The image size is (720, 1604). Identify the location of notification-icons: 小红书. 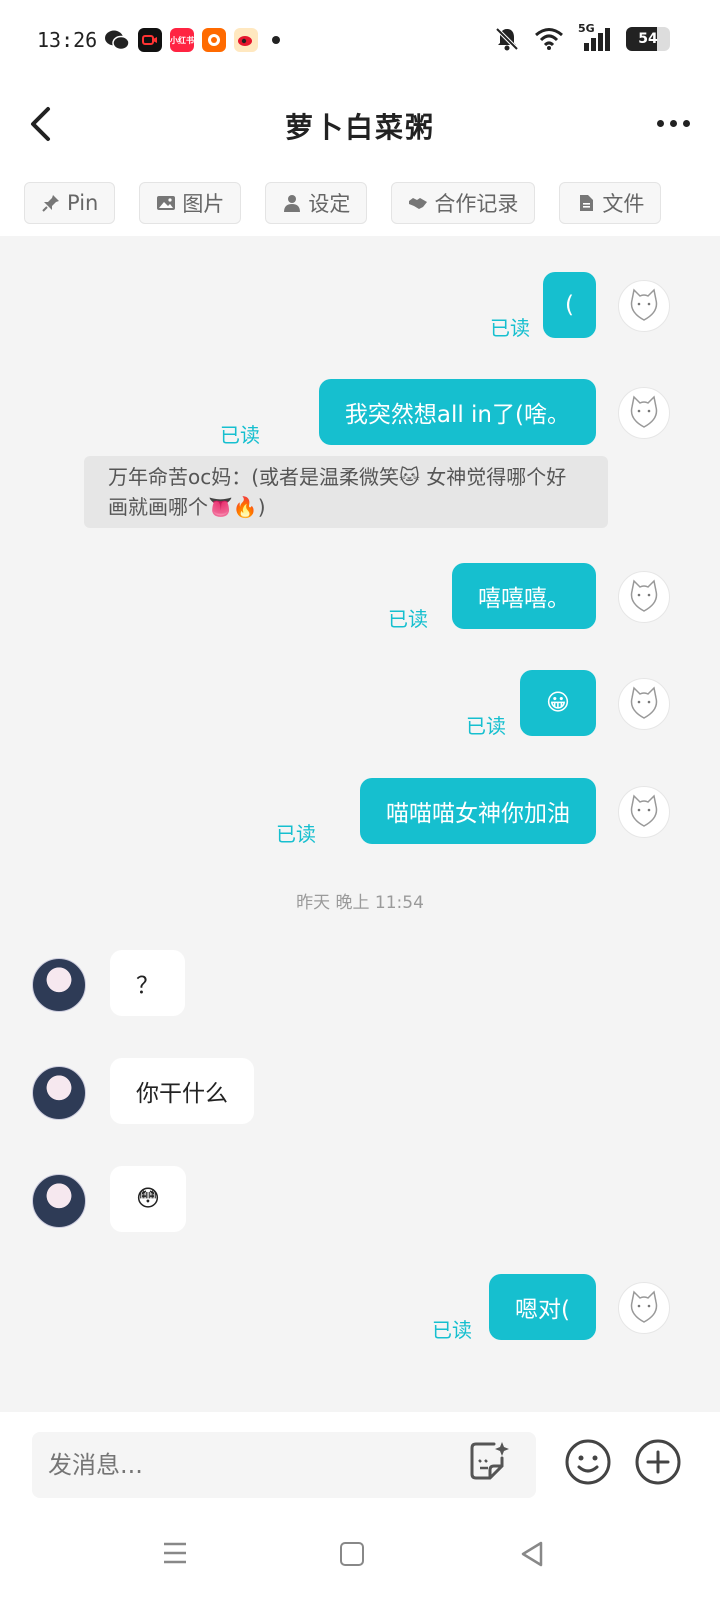
(192, 40).